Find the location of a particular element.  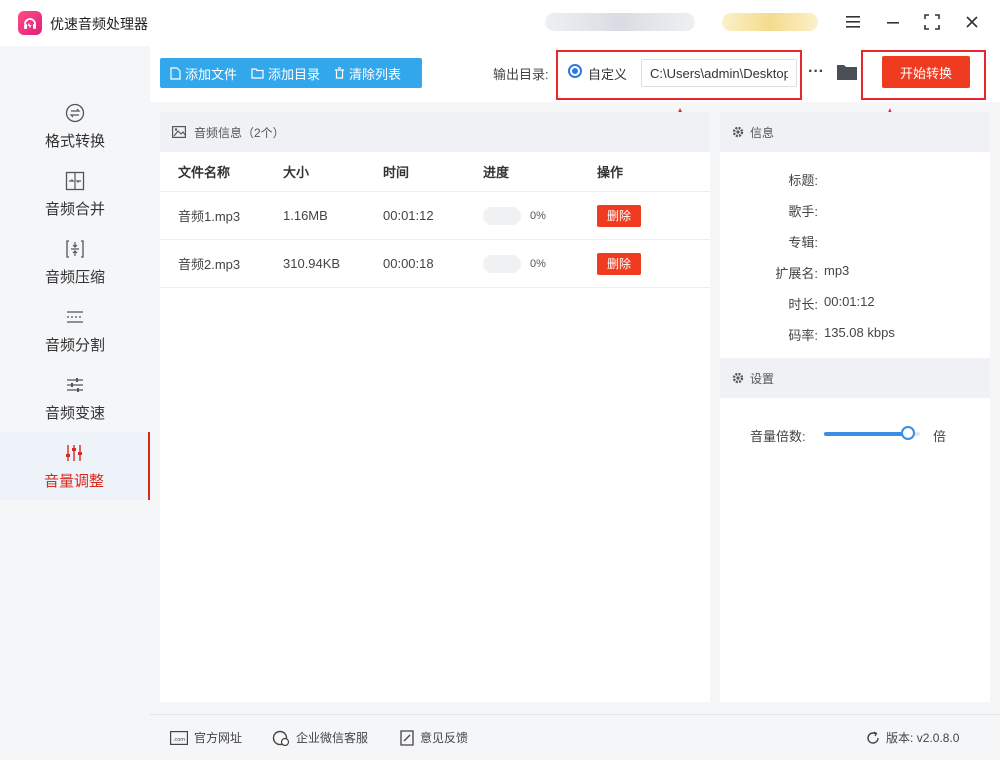

feedback-icon is located at coordinates (407, 737).